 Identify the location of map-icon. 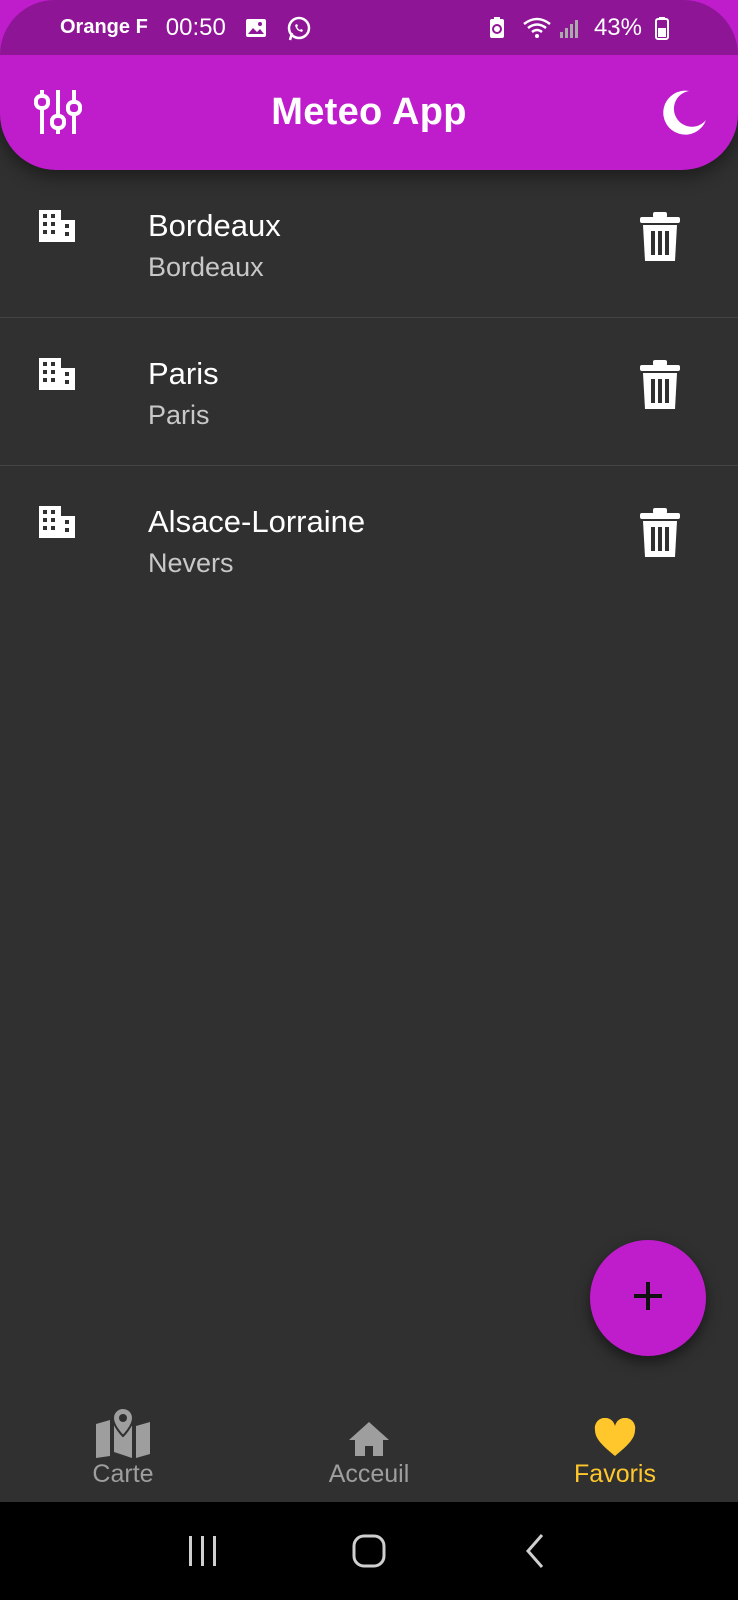
(123, 1432).